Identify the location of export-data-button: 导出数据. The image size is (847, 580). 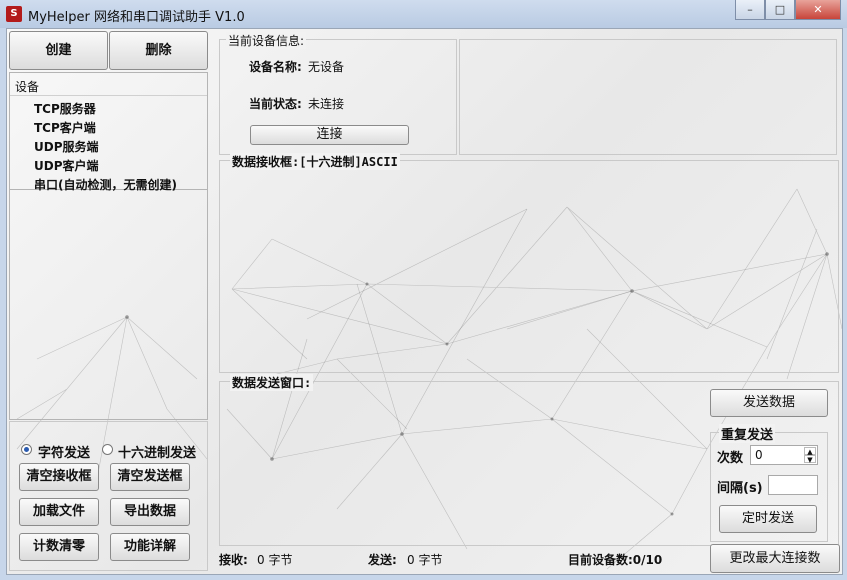
(150, 512).